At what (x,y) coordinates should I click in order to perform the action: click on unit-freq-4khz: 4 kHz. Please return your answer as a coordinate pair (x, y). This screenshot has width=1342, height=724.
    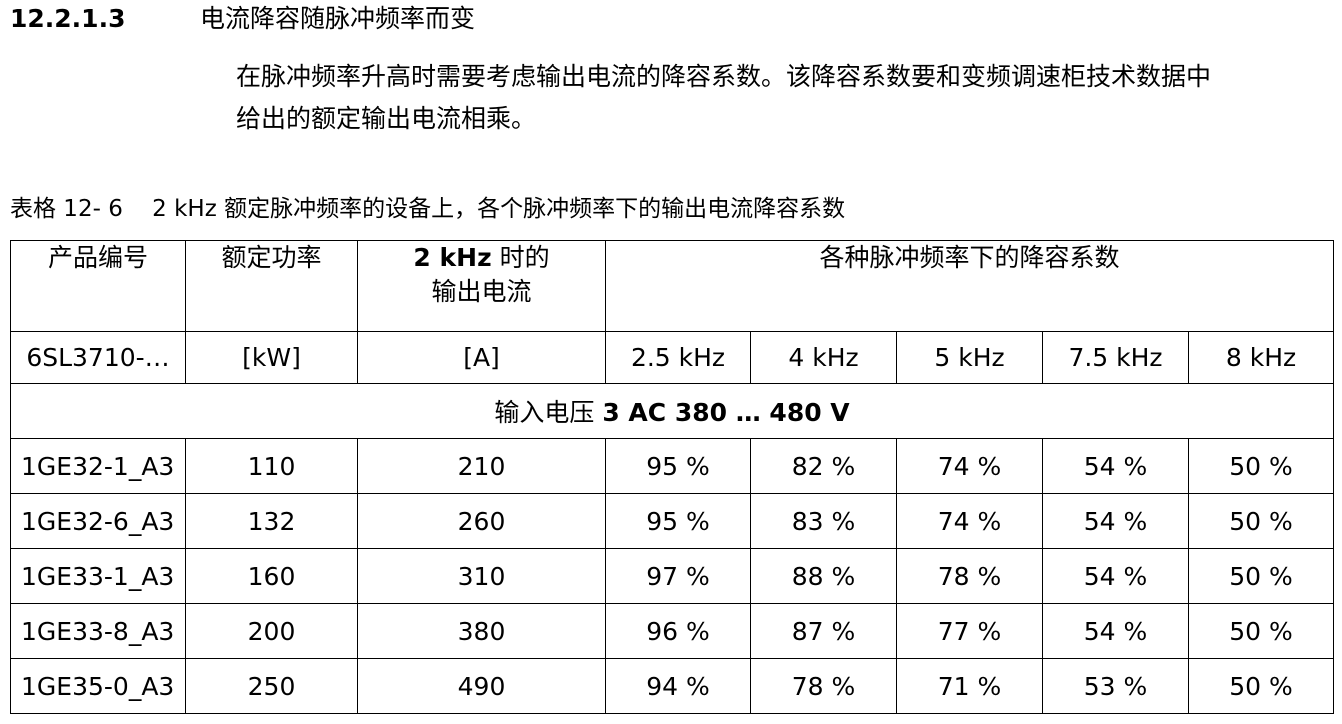
    Looking at the image, I should click on (823, 357).